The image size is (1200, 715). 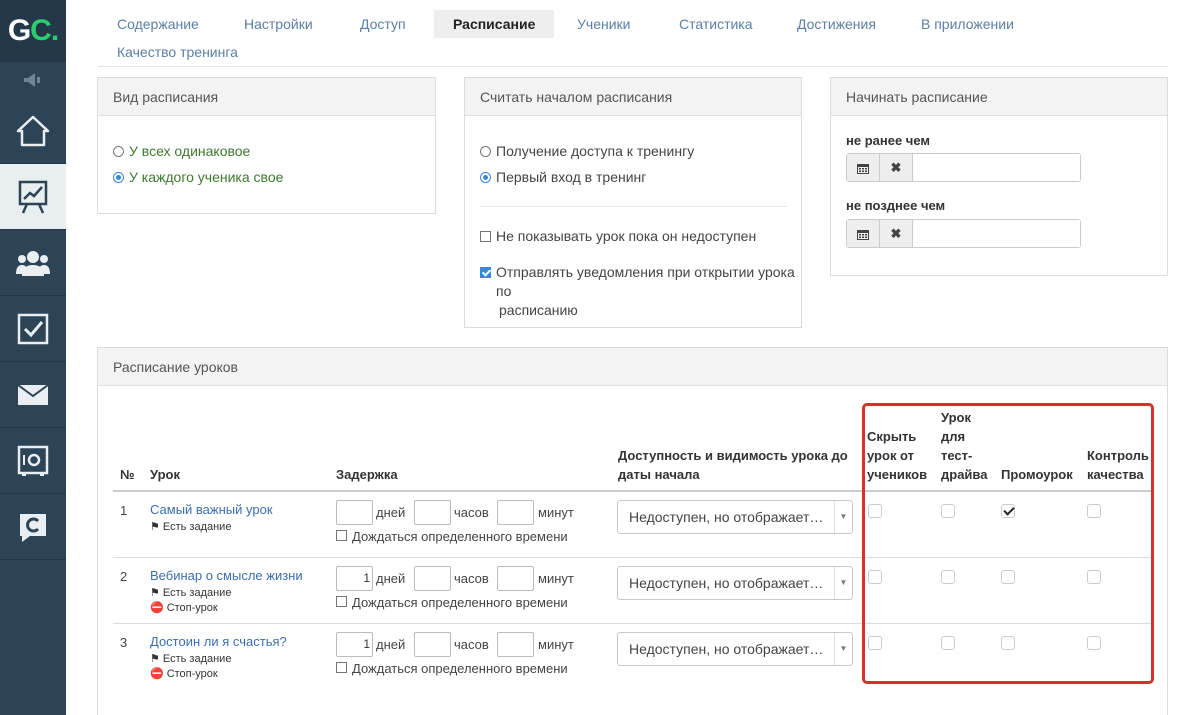 I want to click on not-after-input, so click(x=996, y=233).